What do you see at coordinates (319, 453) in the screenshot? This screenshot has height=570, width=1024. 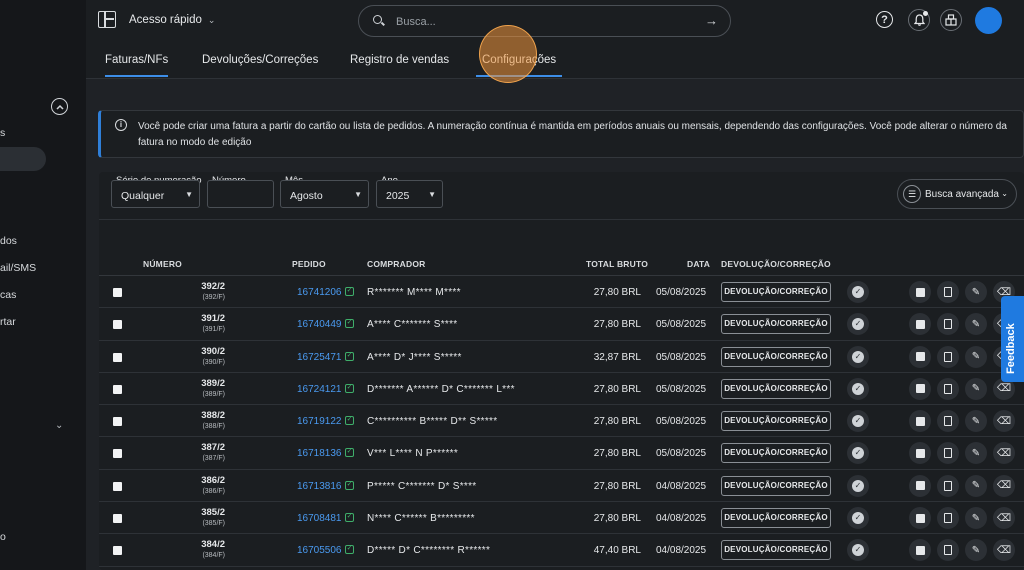 I see `order-link: 16718136` at bounding box center [319, 453].